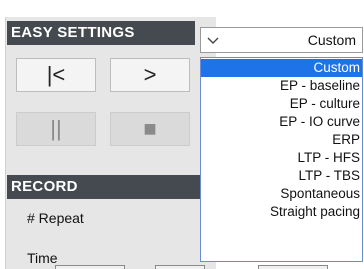  I want to click on dropdown-option: LTP - HFS, so click(281, 158).